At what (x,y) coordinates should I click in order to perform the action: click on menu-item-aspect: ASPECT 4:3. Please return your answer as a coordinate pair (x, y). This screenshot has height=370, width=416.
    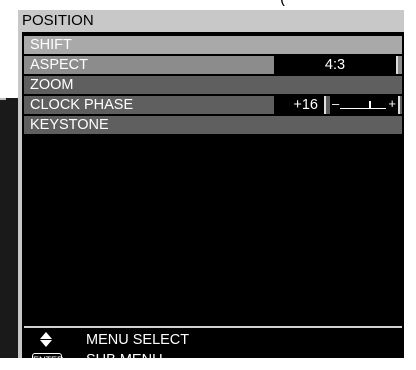
    Looking at the image, I should click on (213, 65).